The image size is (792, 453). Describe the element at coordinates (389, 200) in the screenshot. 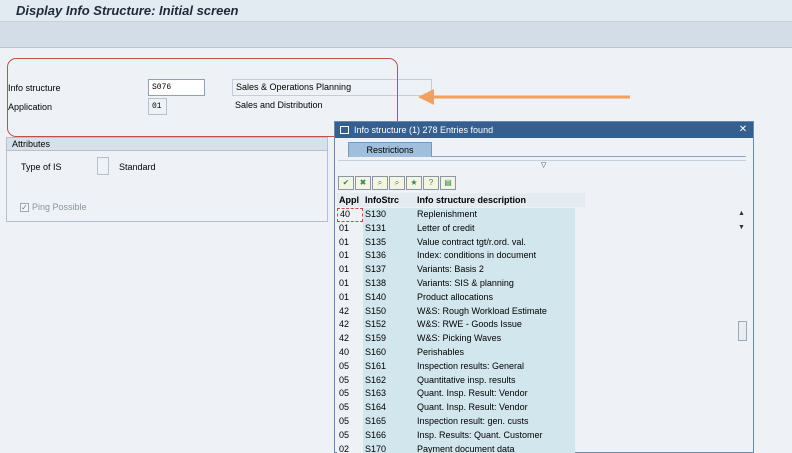

I see `col-header-infostrc: InfoStrc` at that location.